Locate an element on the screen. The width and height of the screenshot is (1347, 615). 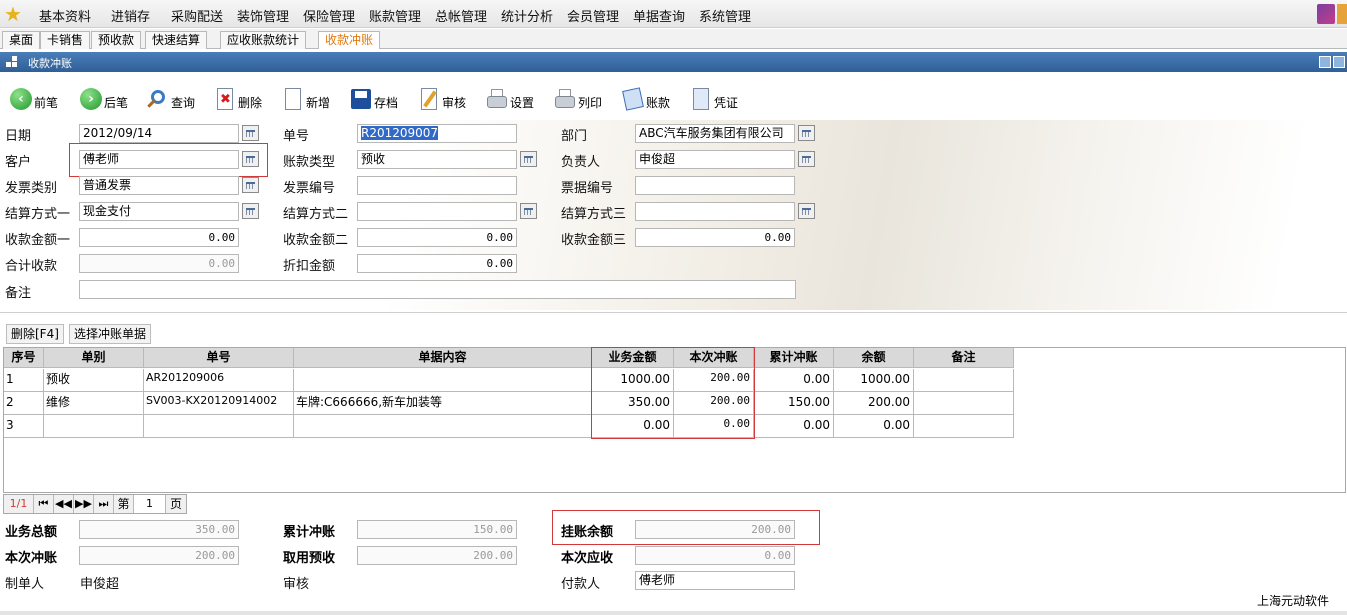
settle2-lookup-icon is located at coordinates (528, 211).